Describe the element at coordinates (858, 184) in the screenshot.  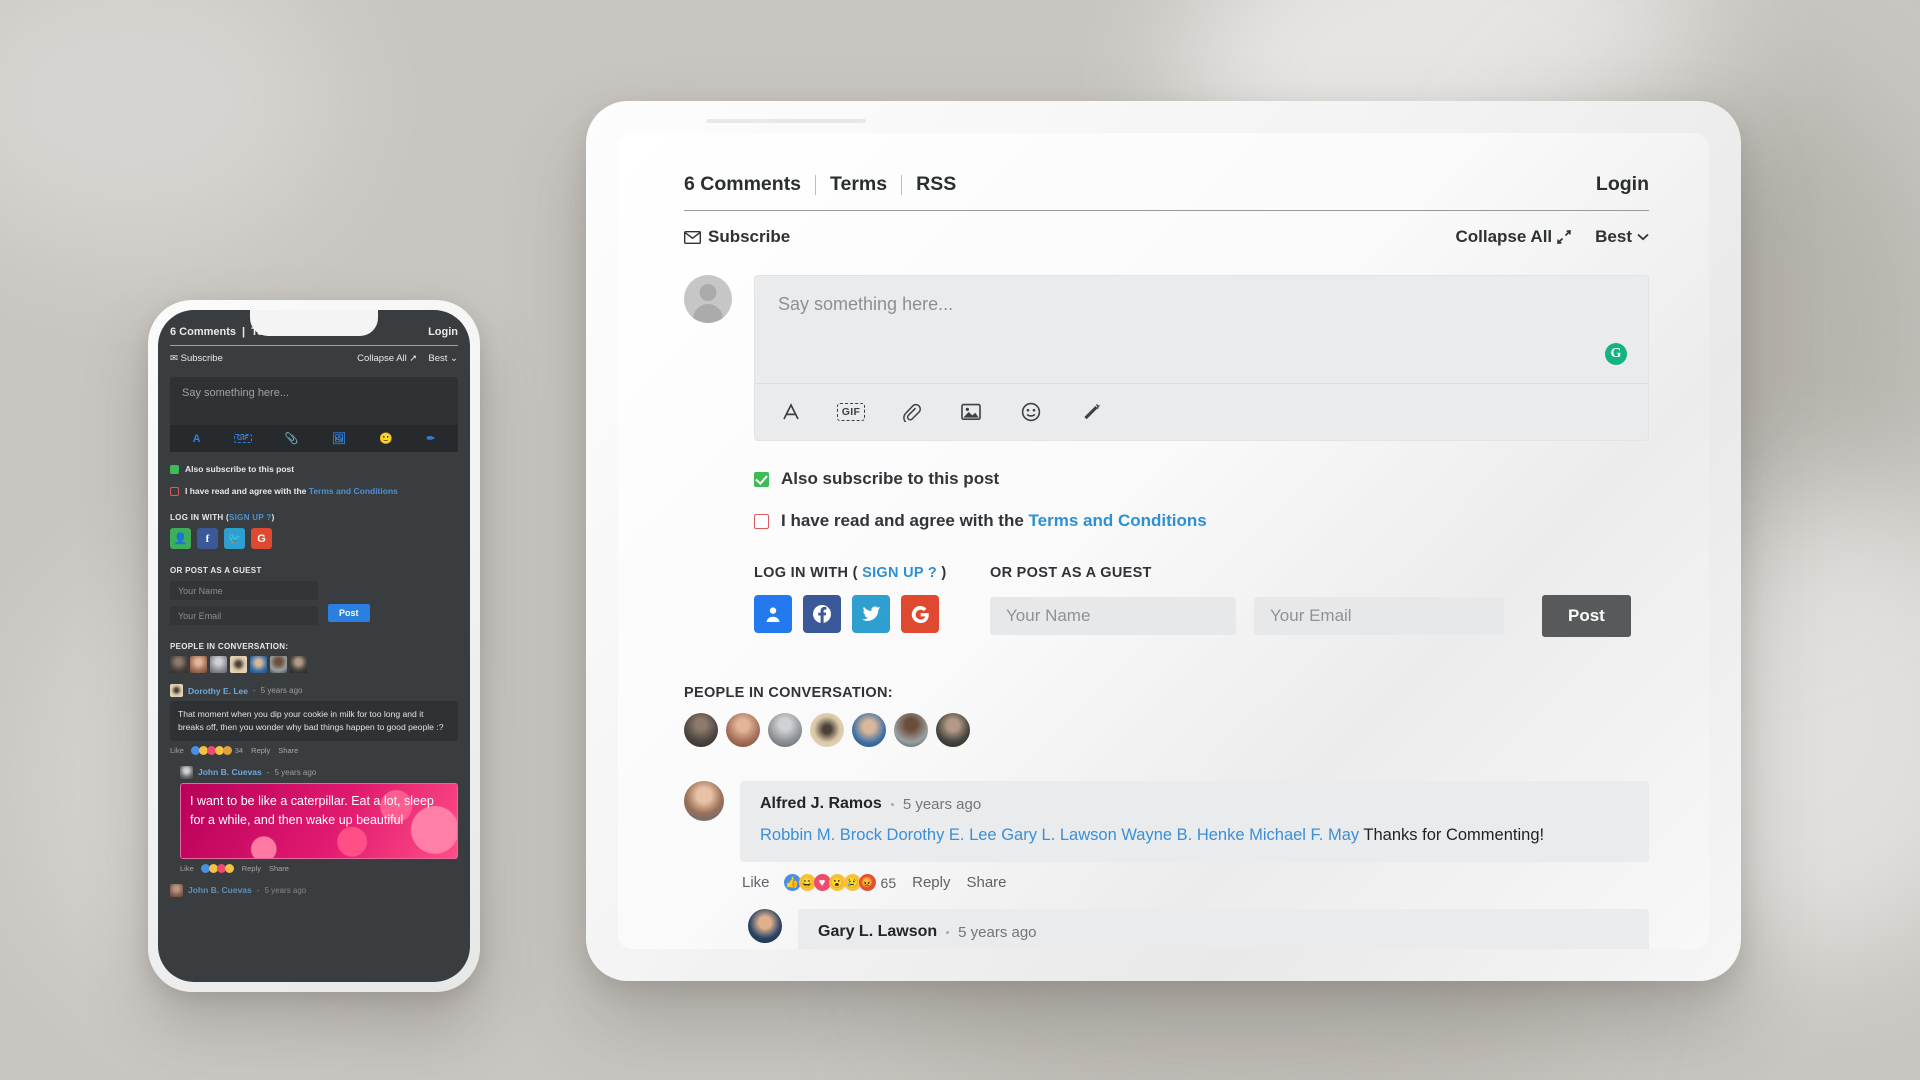
I see `nav-terms: Terms` at that location.